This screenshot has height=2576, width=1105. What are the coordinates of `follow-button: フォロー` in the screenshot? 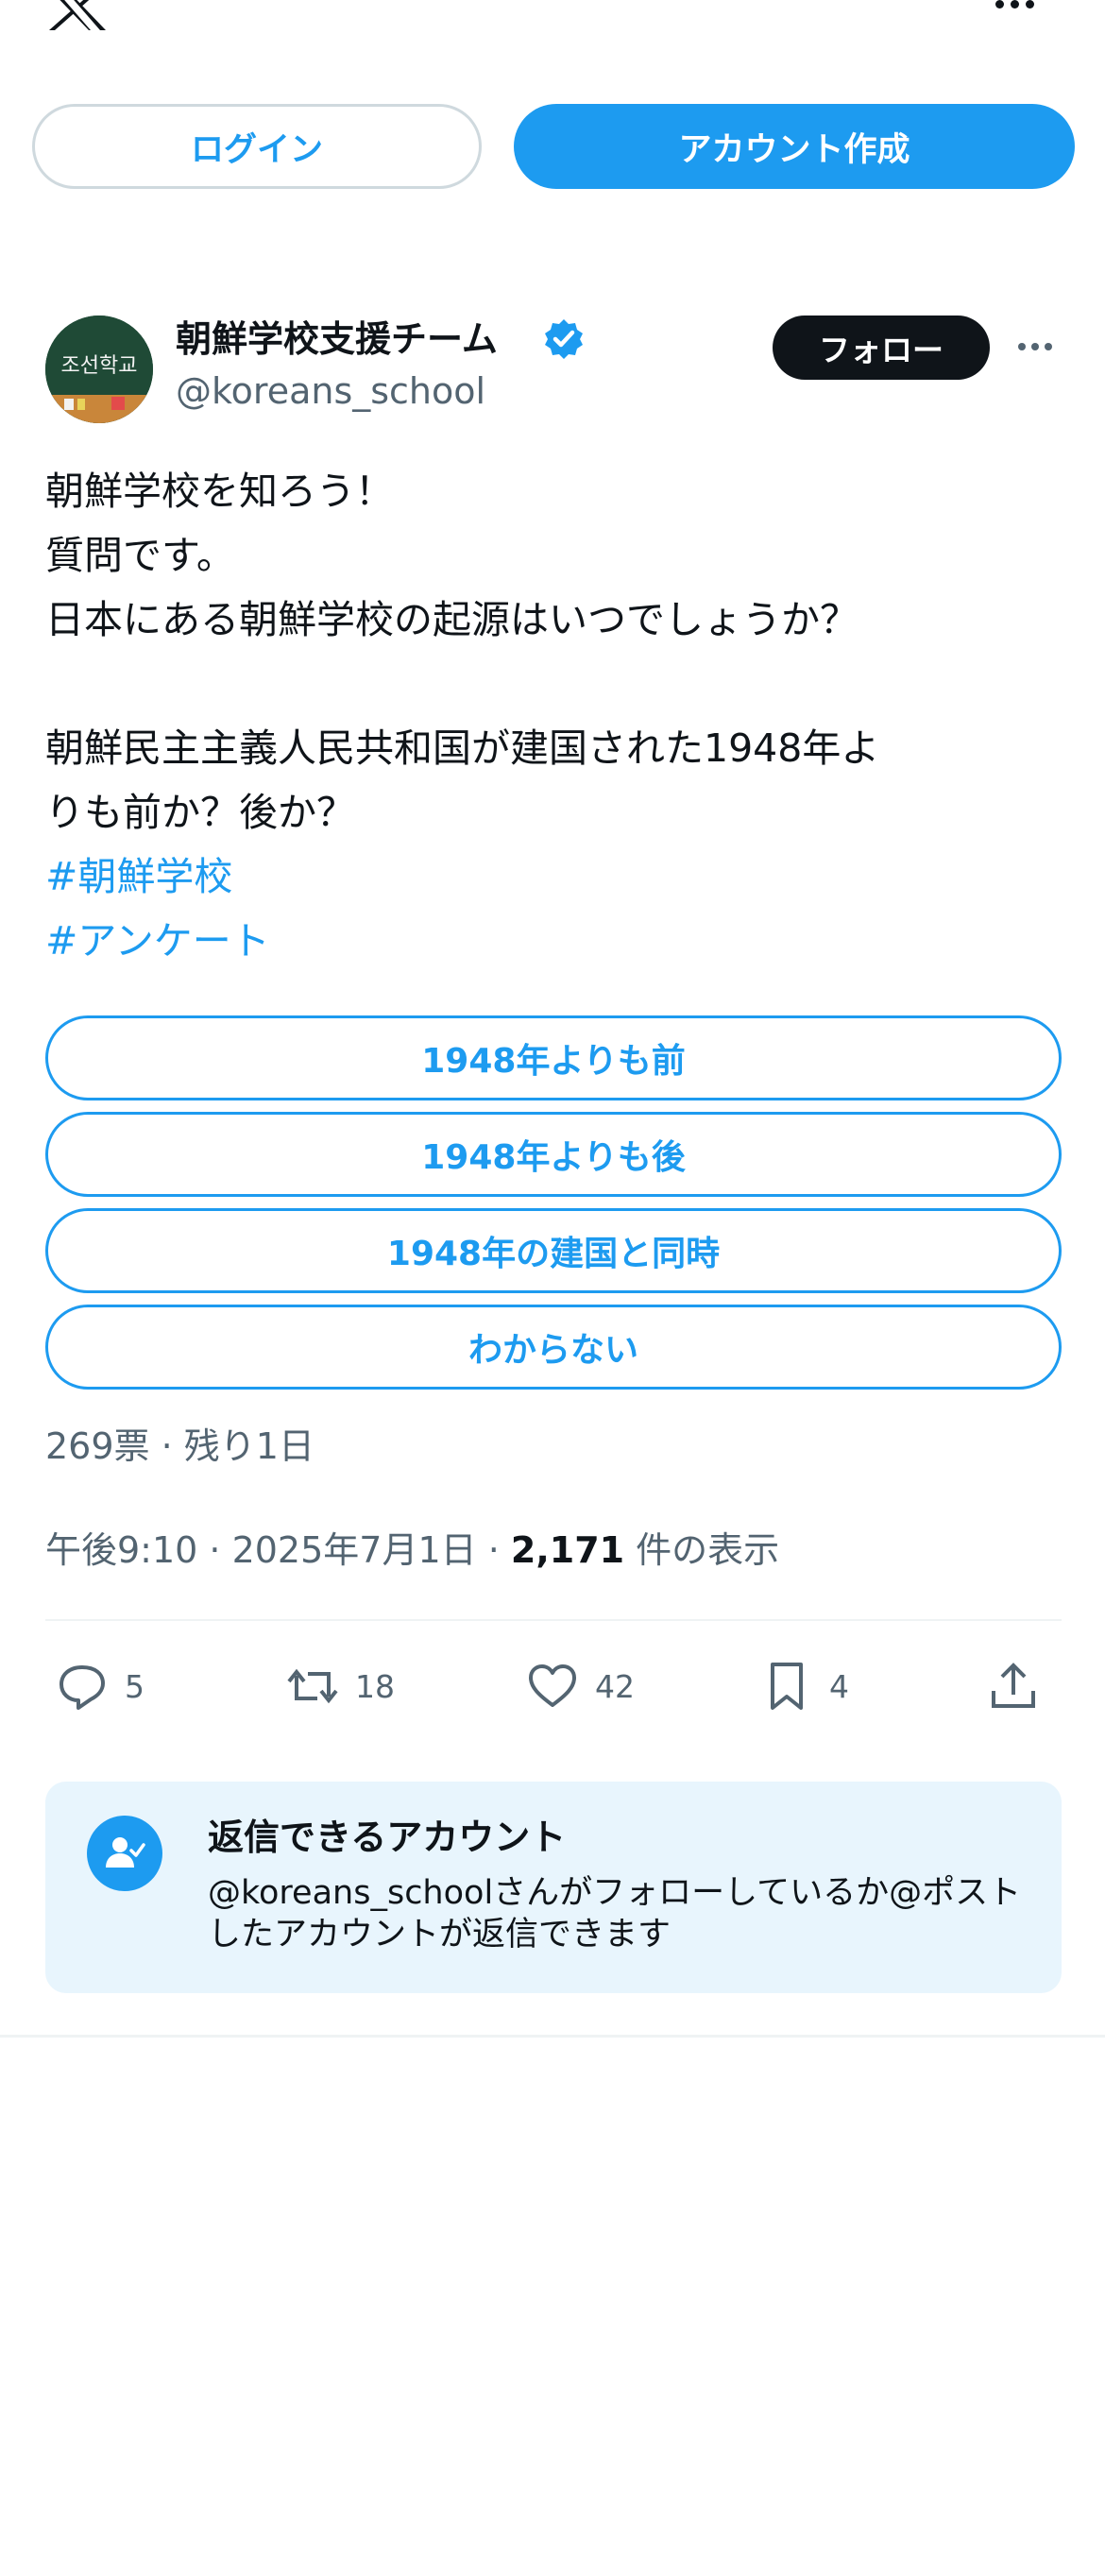 It's located at (881, 348).